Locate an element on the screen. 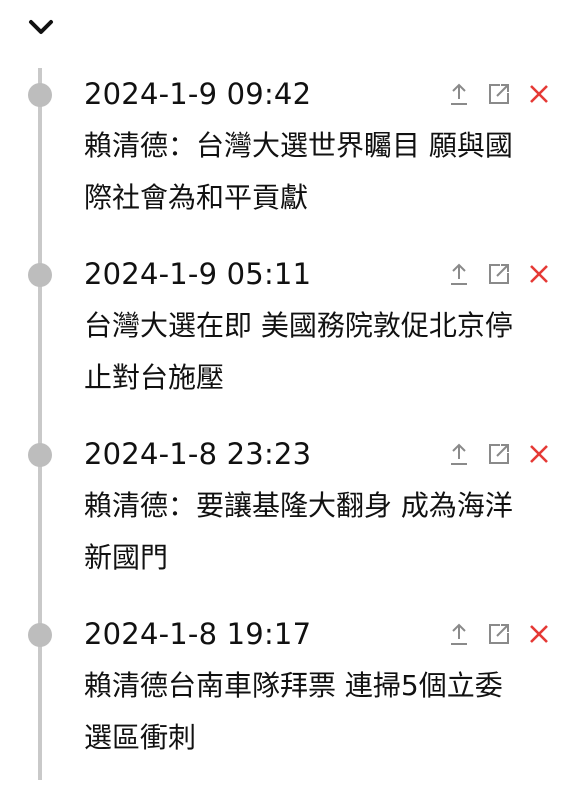 The image size is (564, 792). entry-timestamp: 2024-1-9 09:42 is located at coordinates (198, 94).